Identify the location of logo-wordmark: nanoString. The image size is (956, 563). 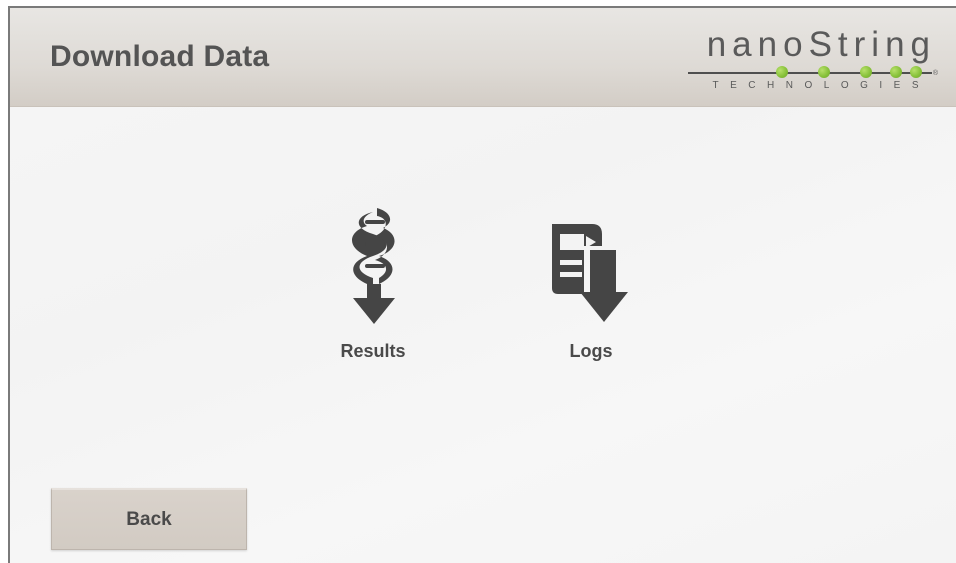
(821, 44).